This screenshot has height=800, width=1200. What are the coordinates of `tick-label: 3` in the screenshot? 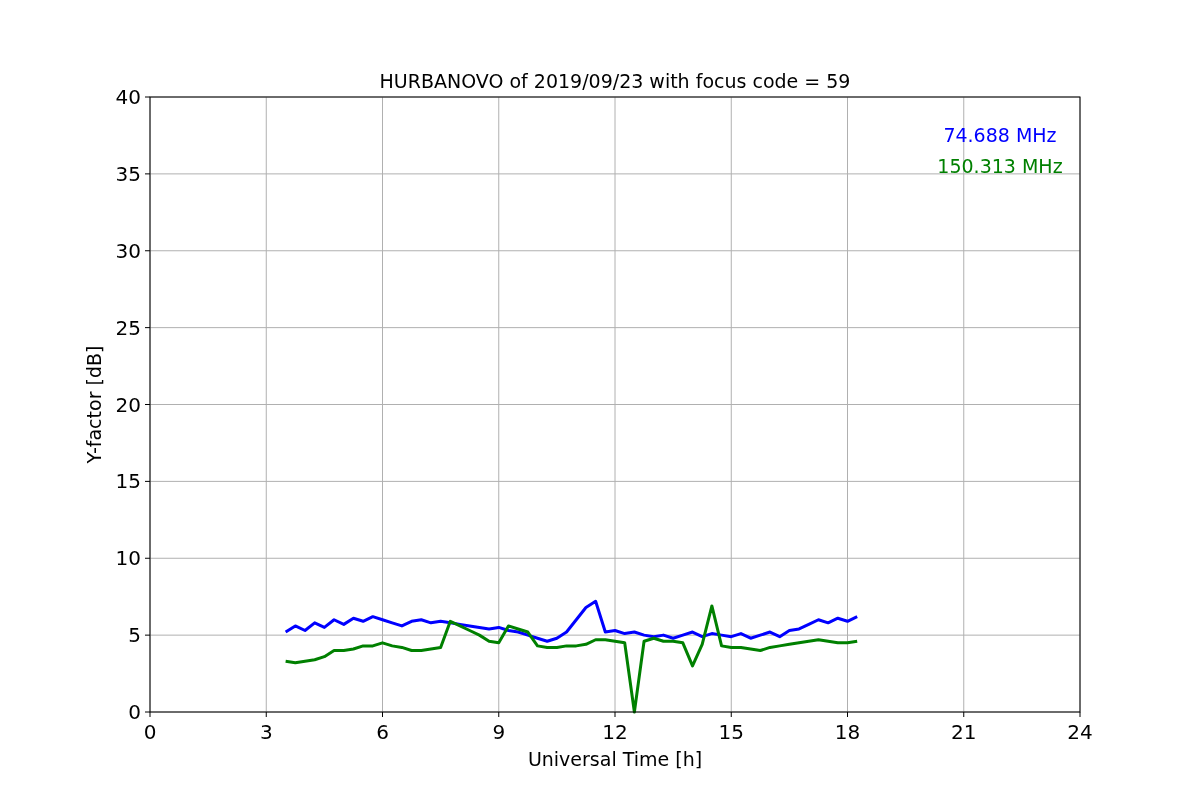 It's located at (266, 732).